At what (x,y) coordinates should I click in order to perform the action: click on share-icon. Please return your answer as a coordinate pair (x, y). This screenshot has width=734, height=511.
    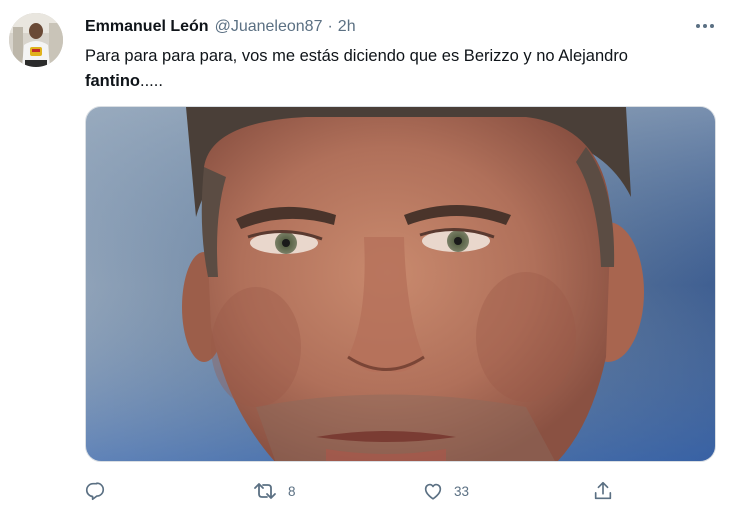
    Looking at the image, I should click on (603, 490).